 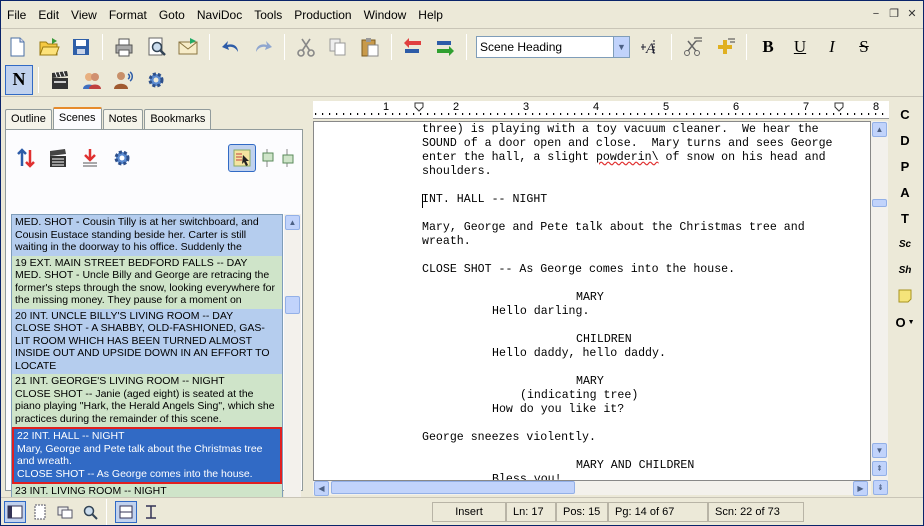 I want to click on clapboard-button, so click(x=60, y=80).